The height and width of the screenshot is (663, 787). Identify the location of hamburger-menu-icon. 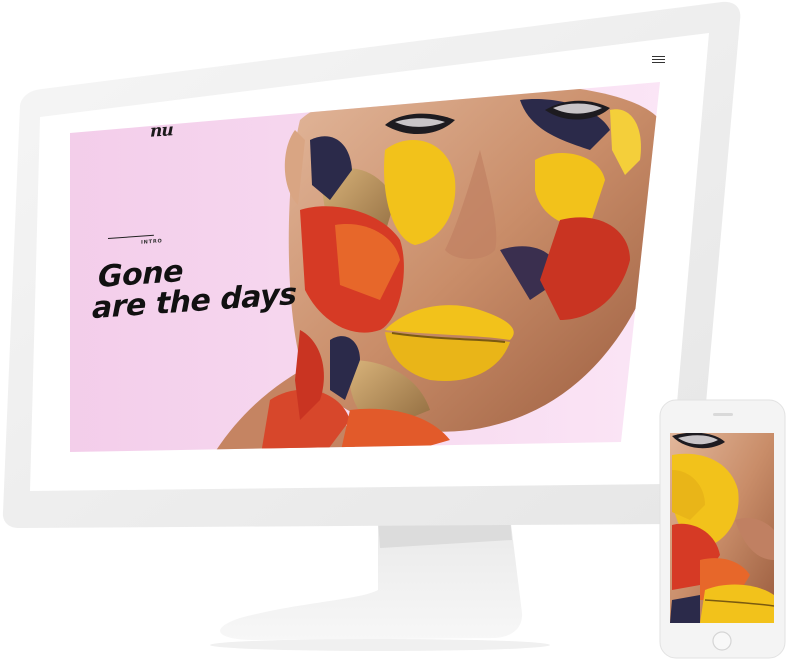
(658, 59).